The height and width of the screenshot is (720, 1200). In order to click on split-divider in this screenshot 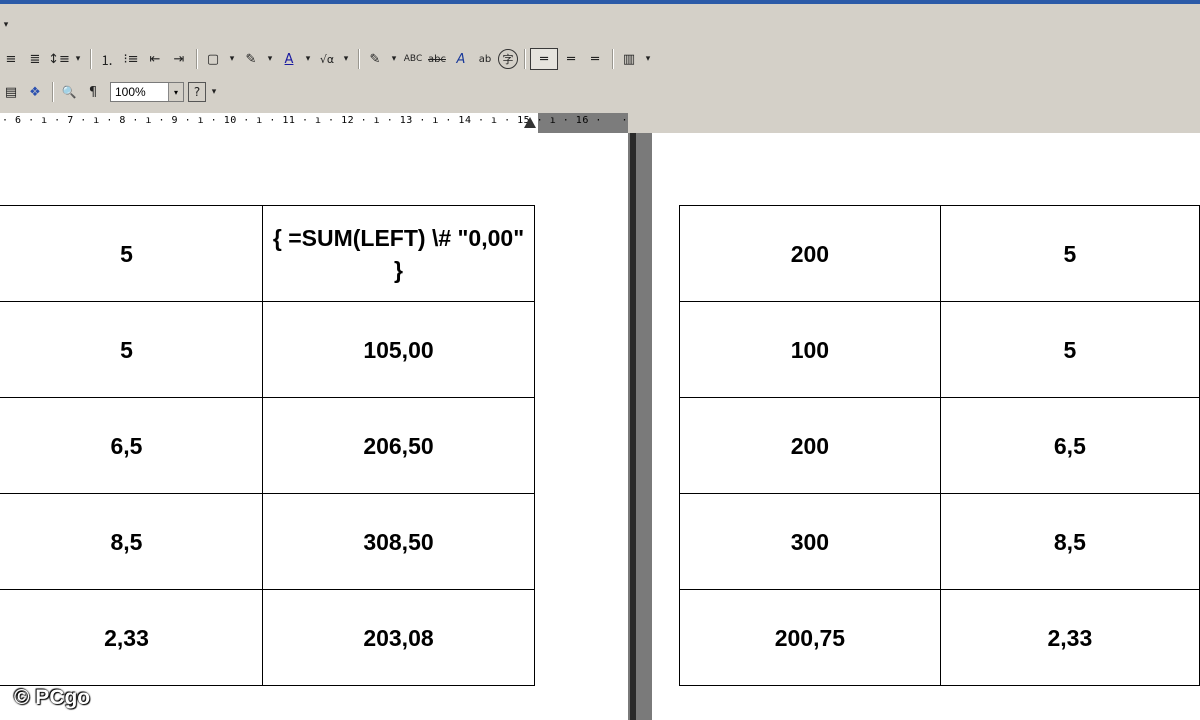, I will do `click(640, 426)`.